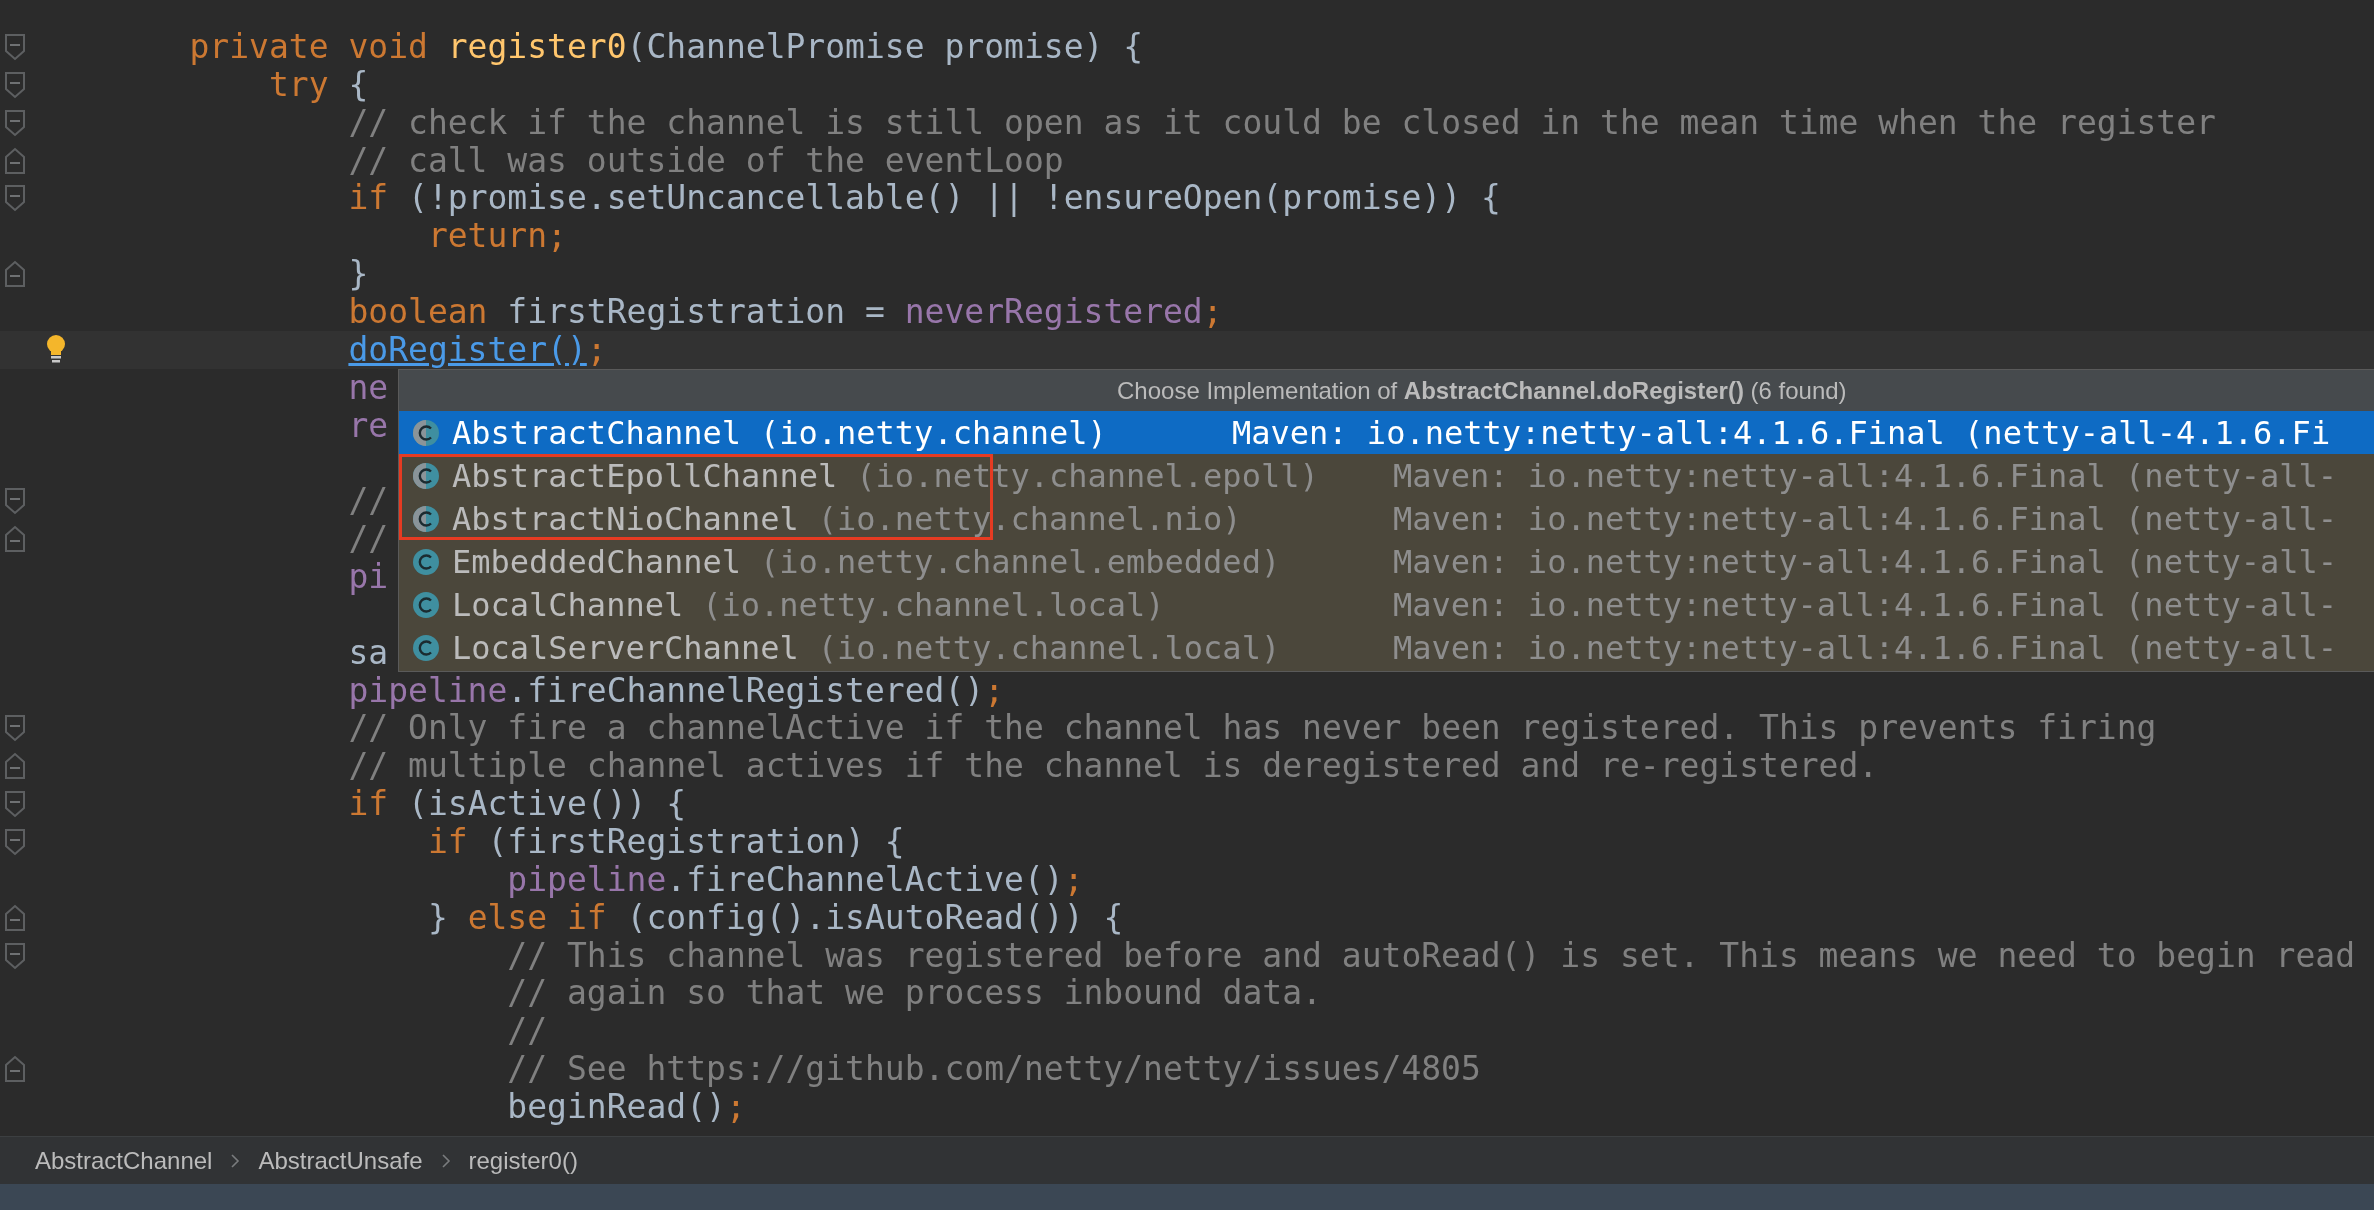 Image resolution: width=2374 pixels, height=1210 pixels. I want to click on code-comment: // again so that we process inbound data., so click(914, 993).